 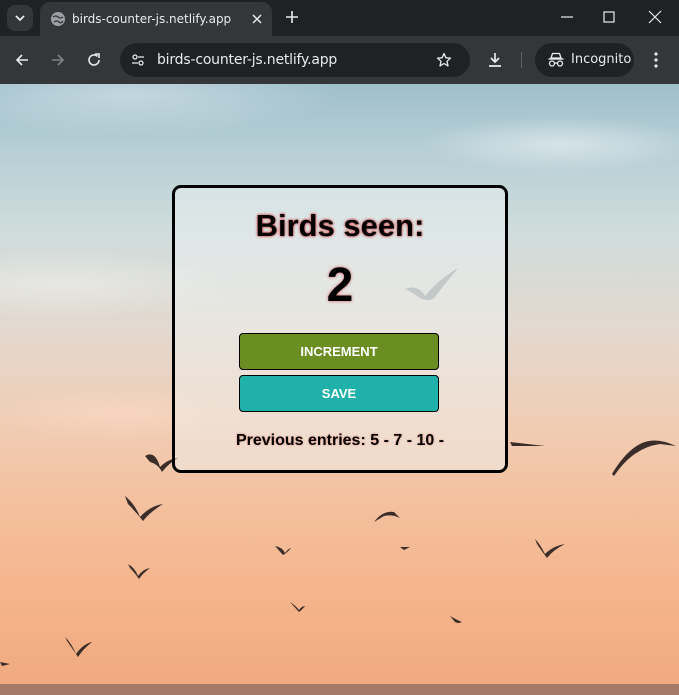 What do you see at coordinates (247, 60) in the screenshot?
I see `url-text: birds-counter-js.netlify.app` at bounding box center [247, 60].